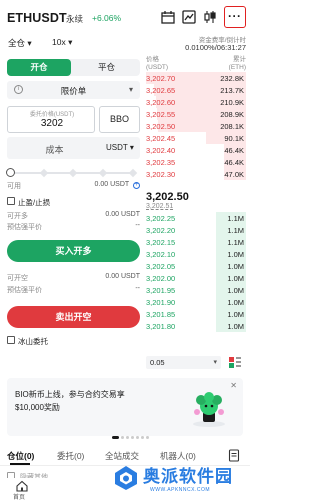  What do you see at coordinates (159, 206) in the screenshot?
I see `mark-price: 3,202.51` at bounding box center [159, 206].